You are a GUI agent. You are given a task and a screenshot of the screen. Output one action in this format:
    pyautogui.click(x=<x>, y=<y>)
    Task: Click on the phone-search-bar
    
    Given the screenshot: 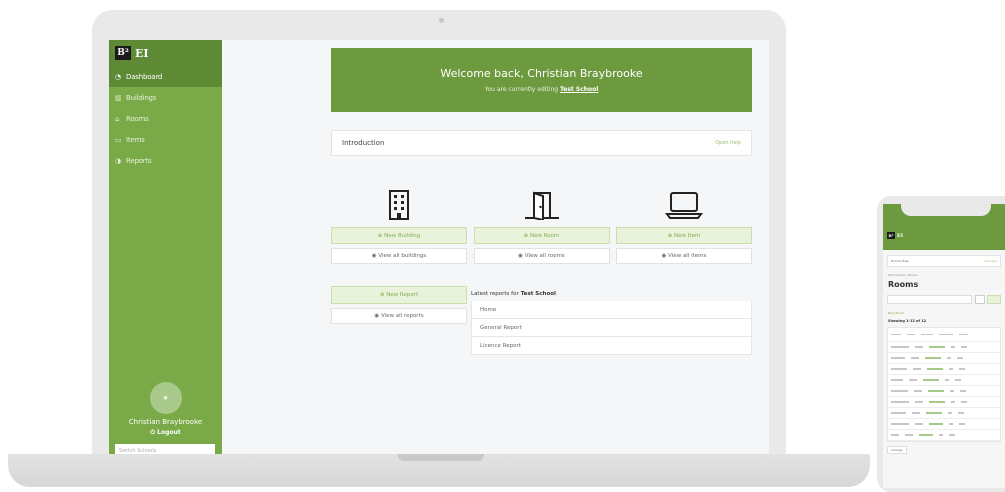 What is the action you would take?
    pyautogui.click(x=944, y=299)
    